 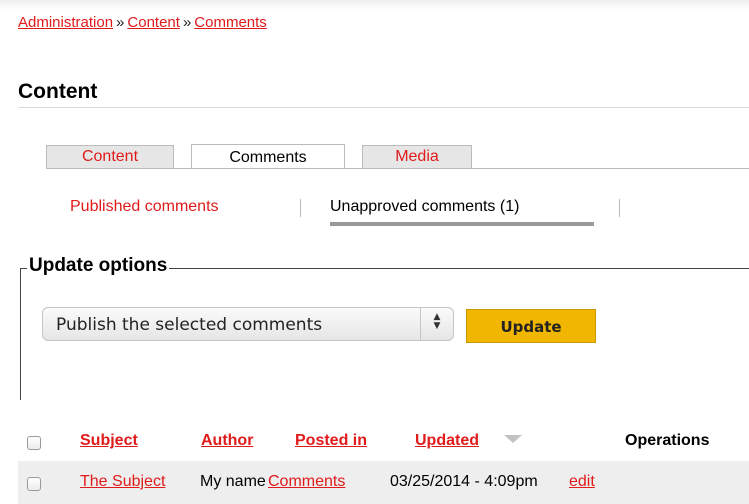 What do you see at coordinates (436, 324) in the screenshot?
I see `select-arrows-icon: ▲ ▼` at bounding box center [436, 324].